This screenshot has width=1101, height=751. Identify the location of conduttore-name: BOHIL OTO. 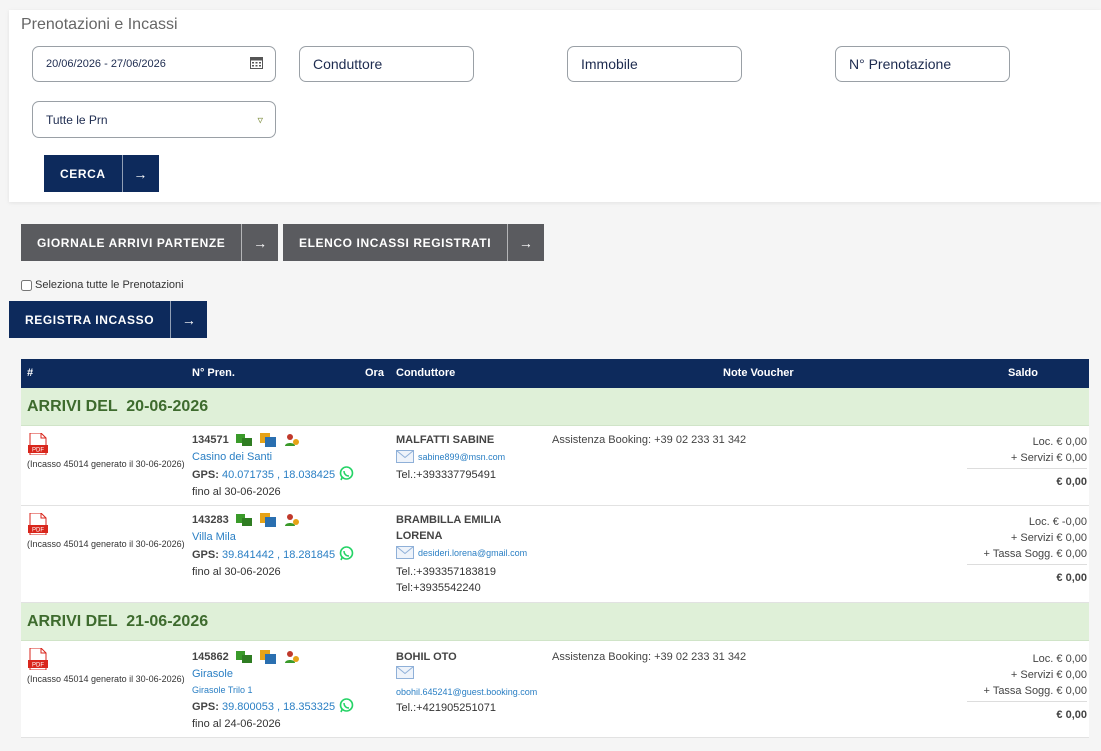
(426, 657).